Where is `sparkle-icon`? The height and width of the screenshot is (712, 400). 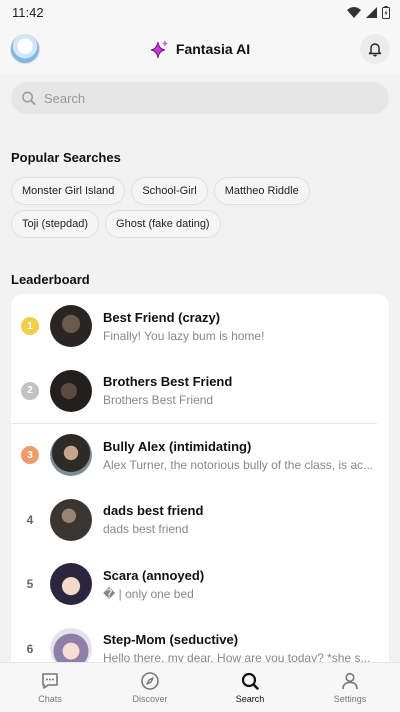 sparkle-icon is located at coordinates (159, 49).